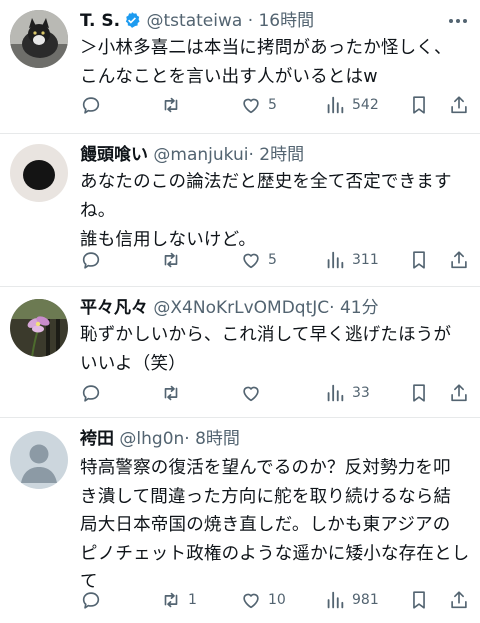  Describe the element at coordinates (132, 20) in the screenshot. I see `verified-badge-icon` at that location.